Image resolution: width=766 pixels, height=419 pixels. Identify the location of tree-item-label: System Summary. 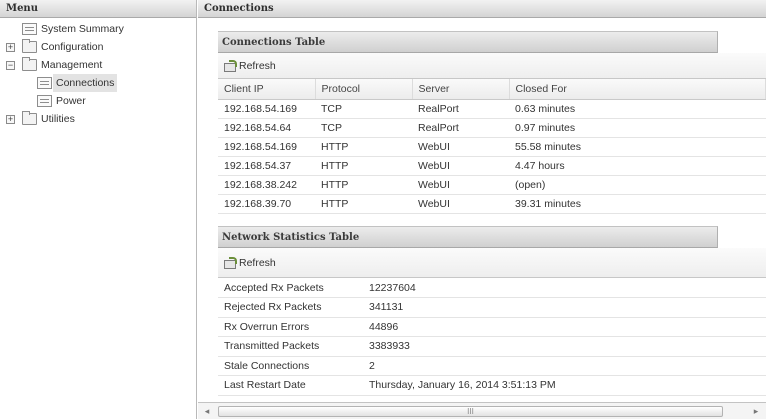
(82, 29).